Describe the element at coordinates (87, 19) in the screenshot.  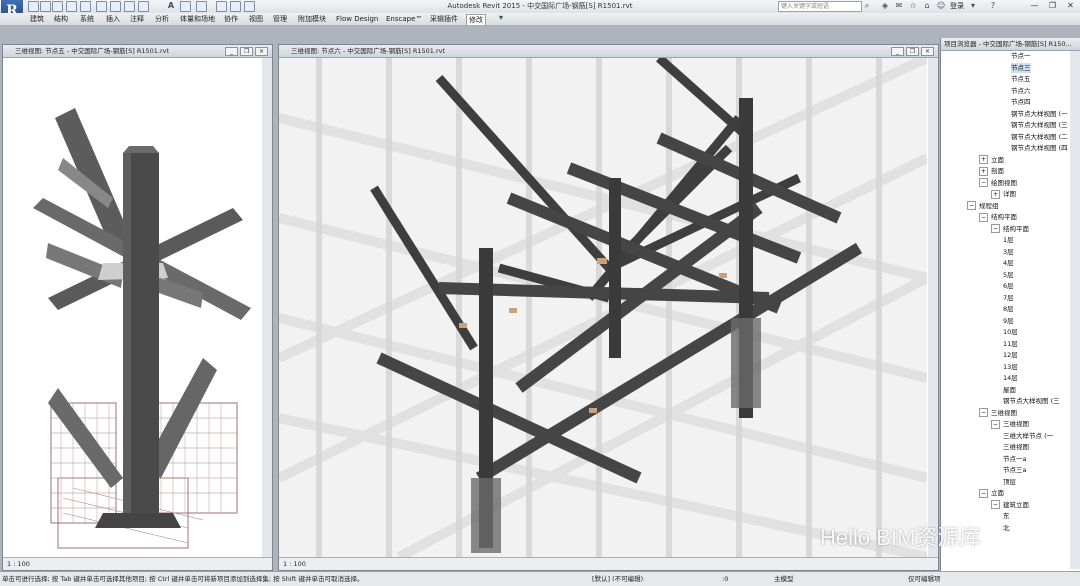
I see `tab-systems: 系统` at that location.